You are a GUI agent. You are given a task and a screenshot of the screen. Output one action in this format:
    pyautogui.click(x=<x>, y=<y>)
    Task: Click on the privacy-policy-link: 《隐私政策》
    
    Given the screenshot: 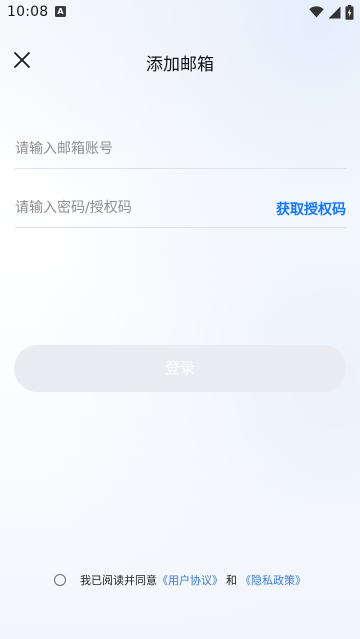 What is the action you would take?
    pyautogui.click(x=273, y=580)
    